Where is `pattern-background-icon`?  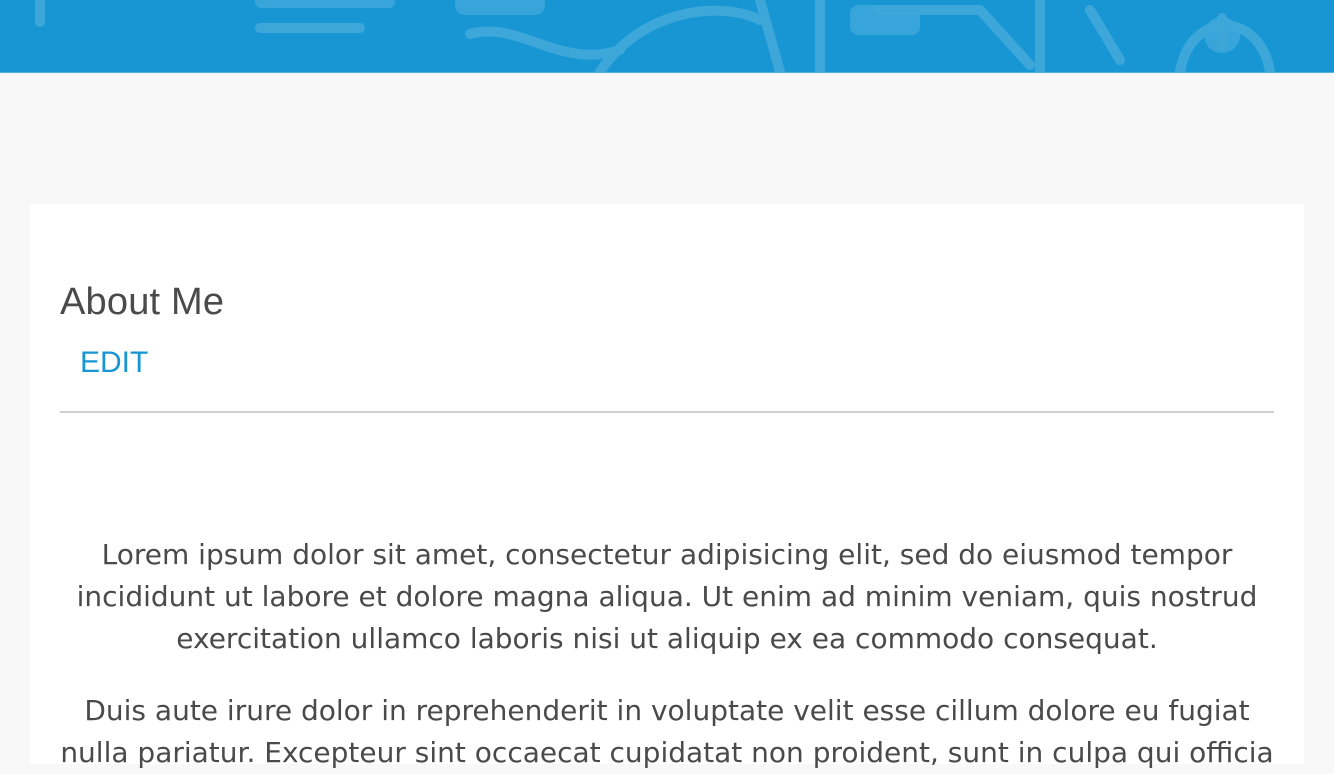 pattern-background-icon is located at coordinates (655, 36).